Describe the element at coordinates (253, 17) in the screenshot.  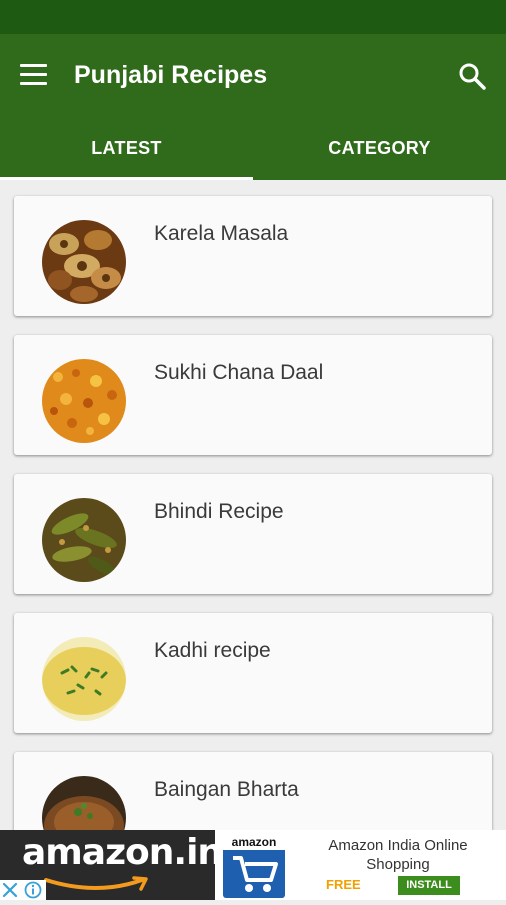
I see `status-bar` at that location.